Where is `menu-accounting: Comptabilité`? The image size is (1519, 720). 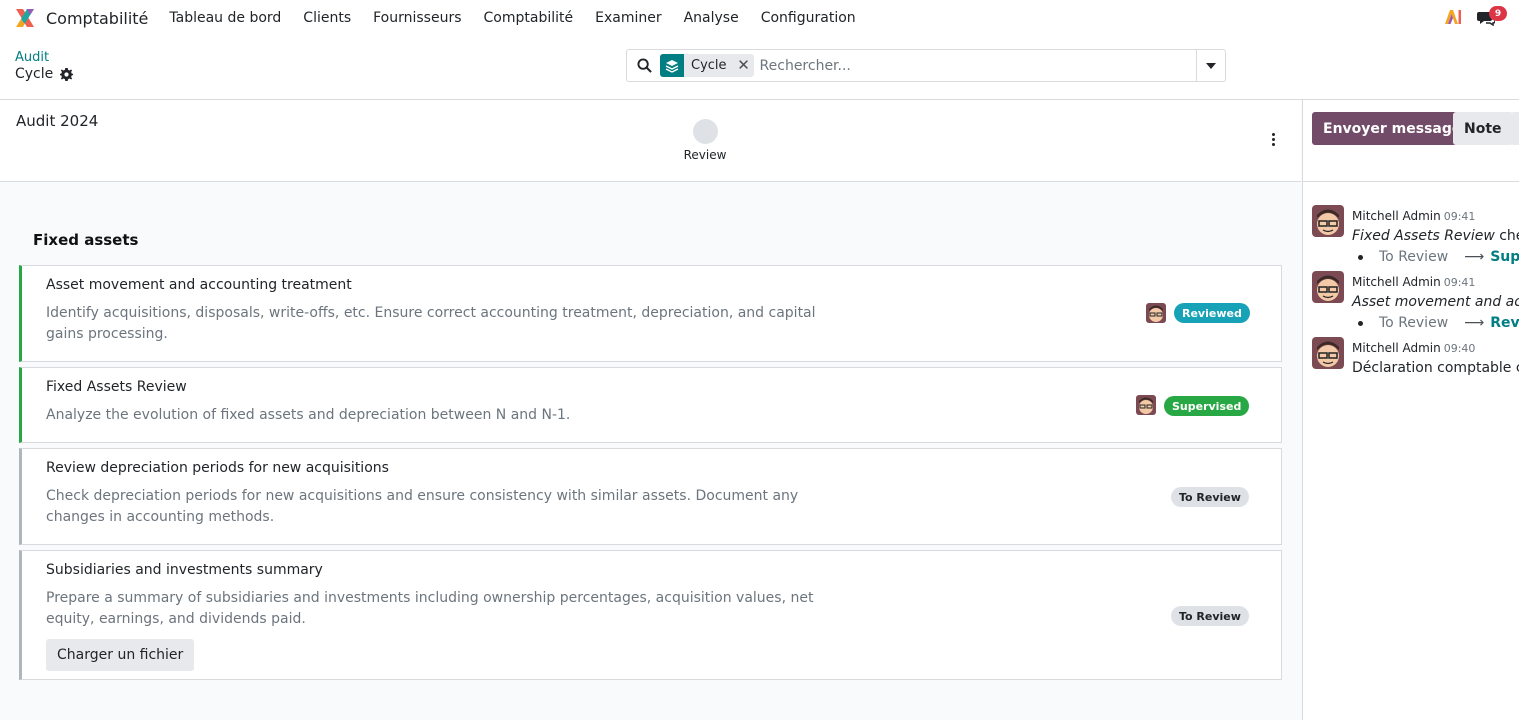
menu-accounting: Comptabilité is located at coordinates (529, 18).